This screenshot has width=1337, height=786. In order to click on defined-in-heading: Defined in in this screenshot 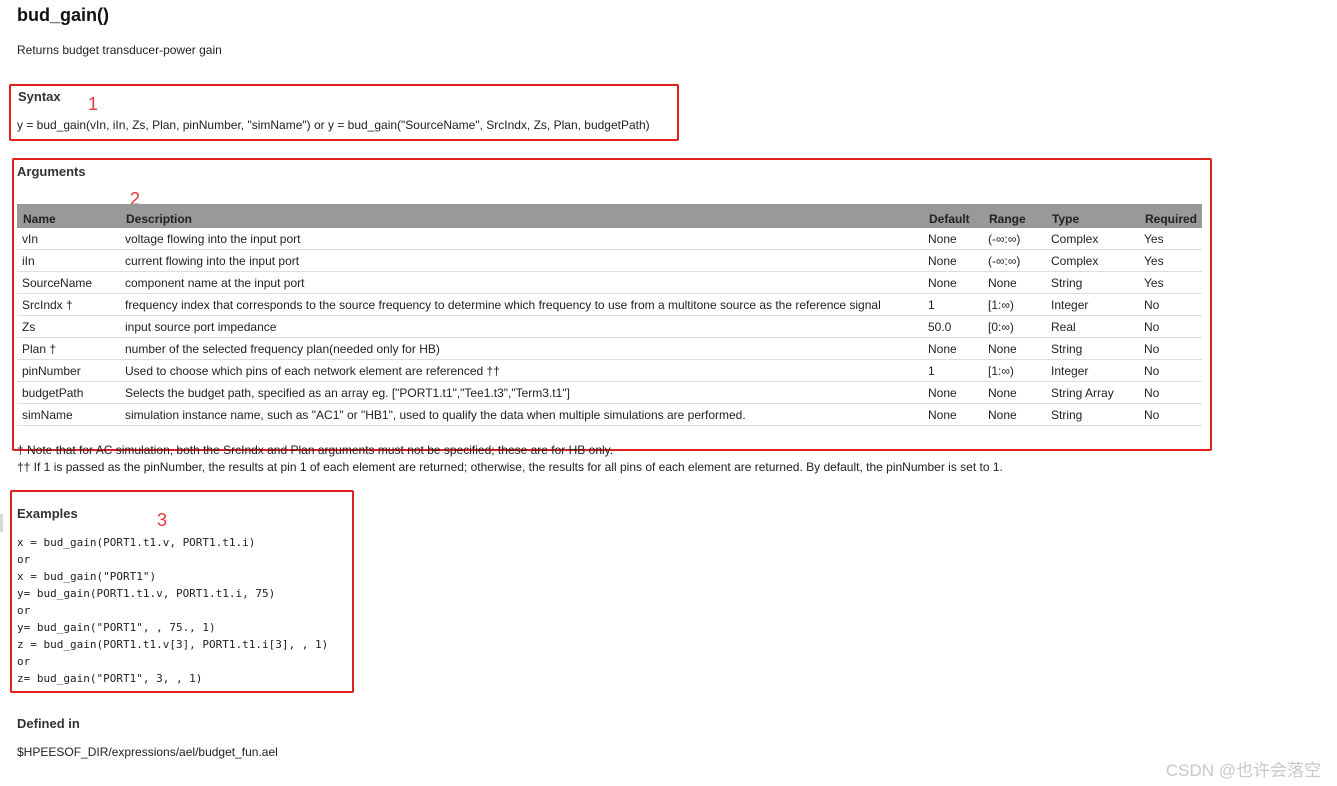, I will do `click(48, 723)`.